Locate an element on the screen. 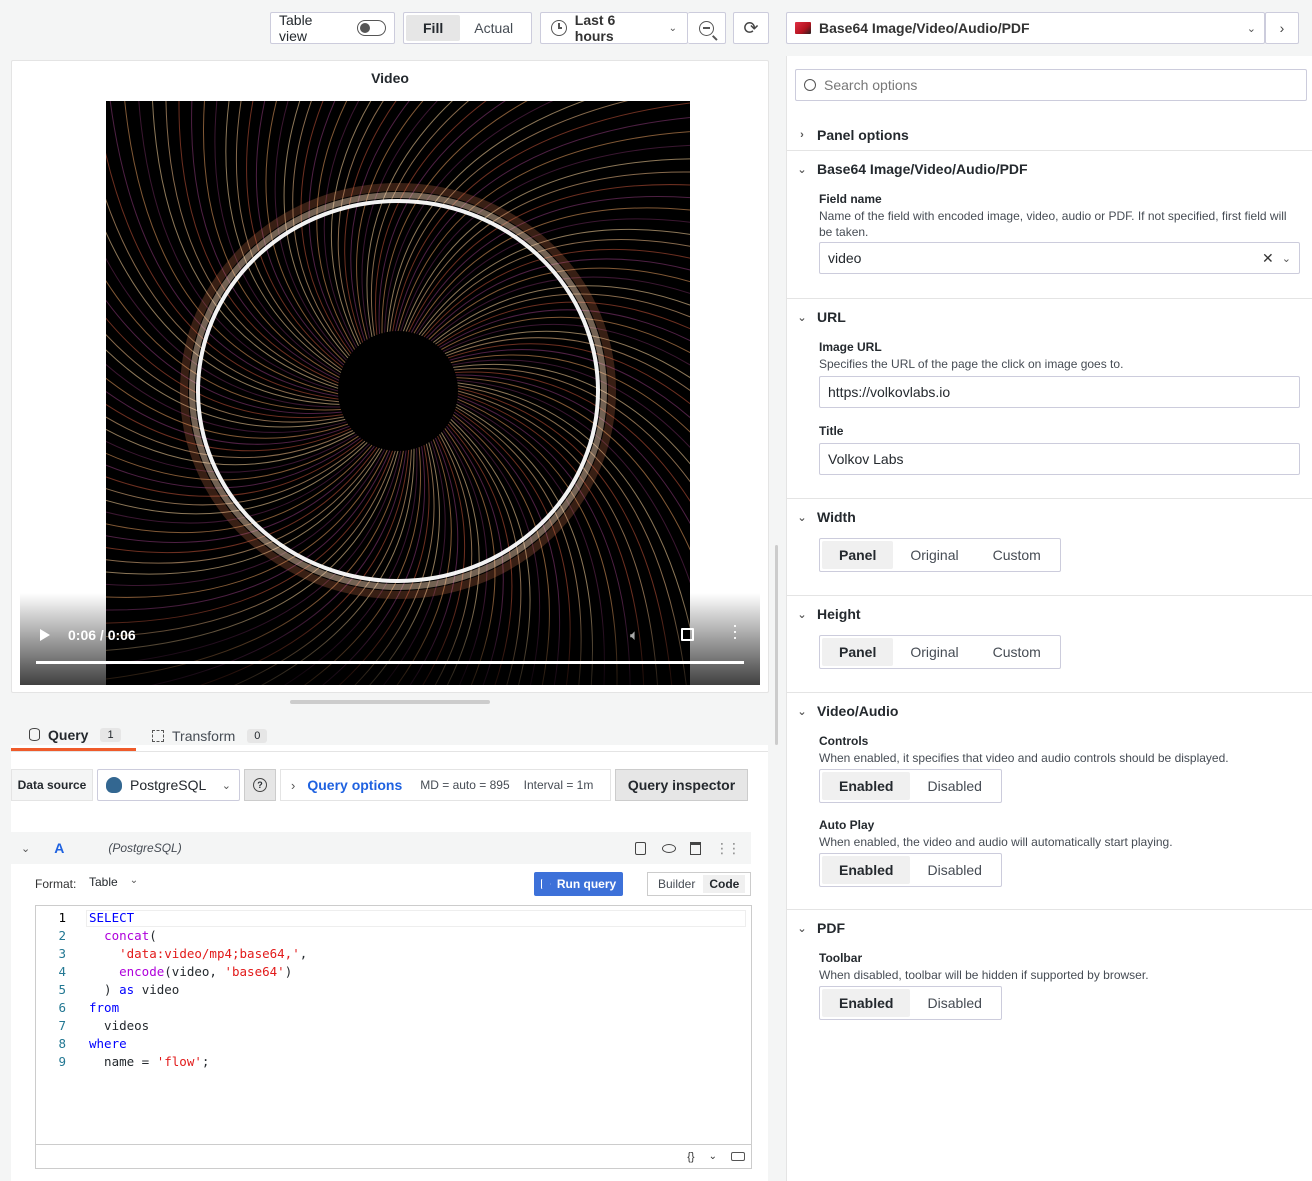 The height and width of the screenshot is (1181, 1312). query-ref-id: A is located at coordinates (59, 848).